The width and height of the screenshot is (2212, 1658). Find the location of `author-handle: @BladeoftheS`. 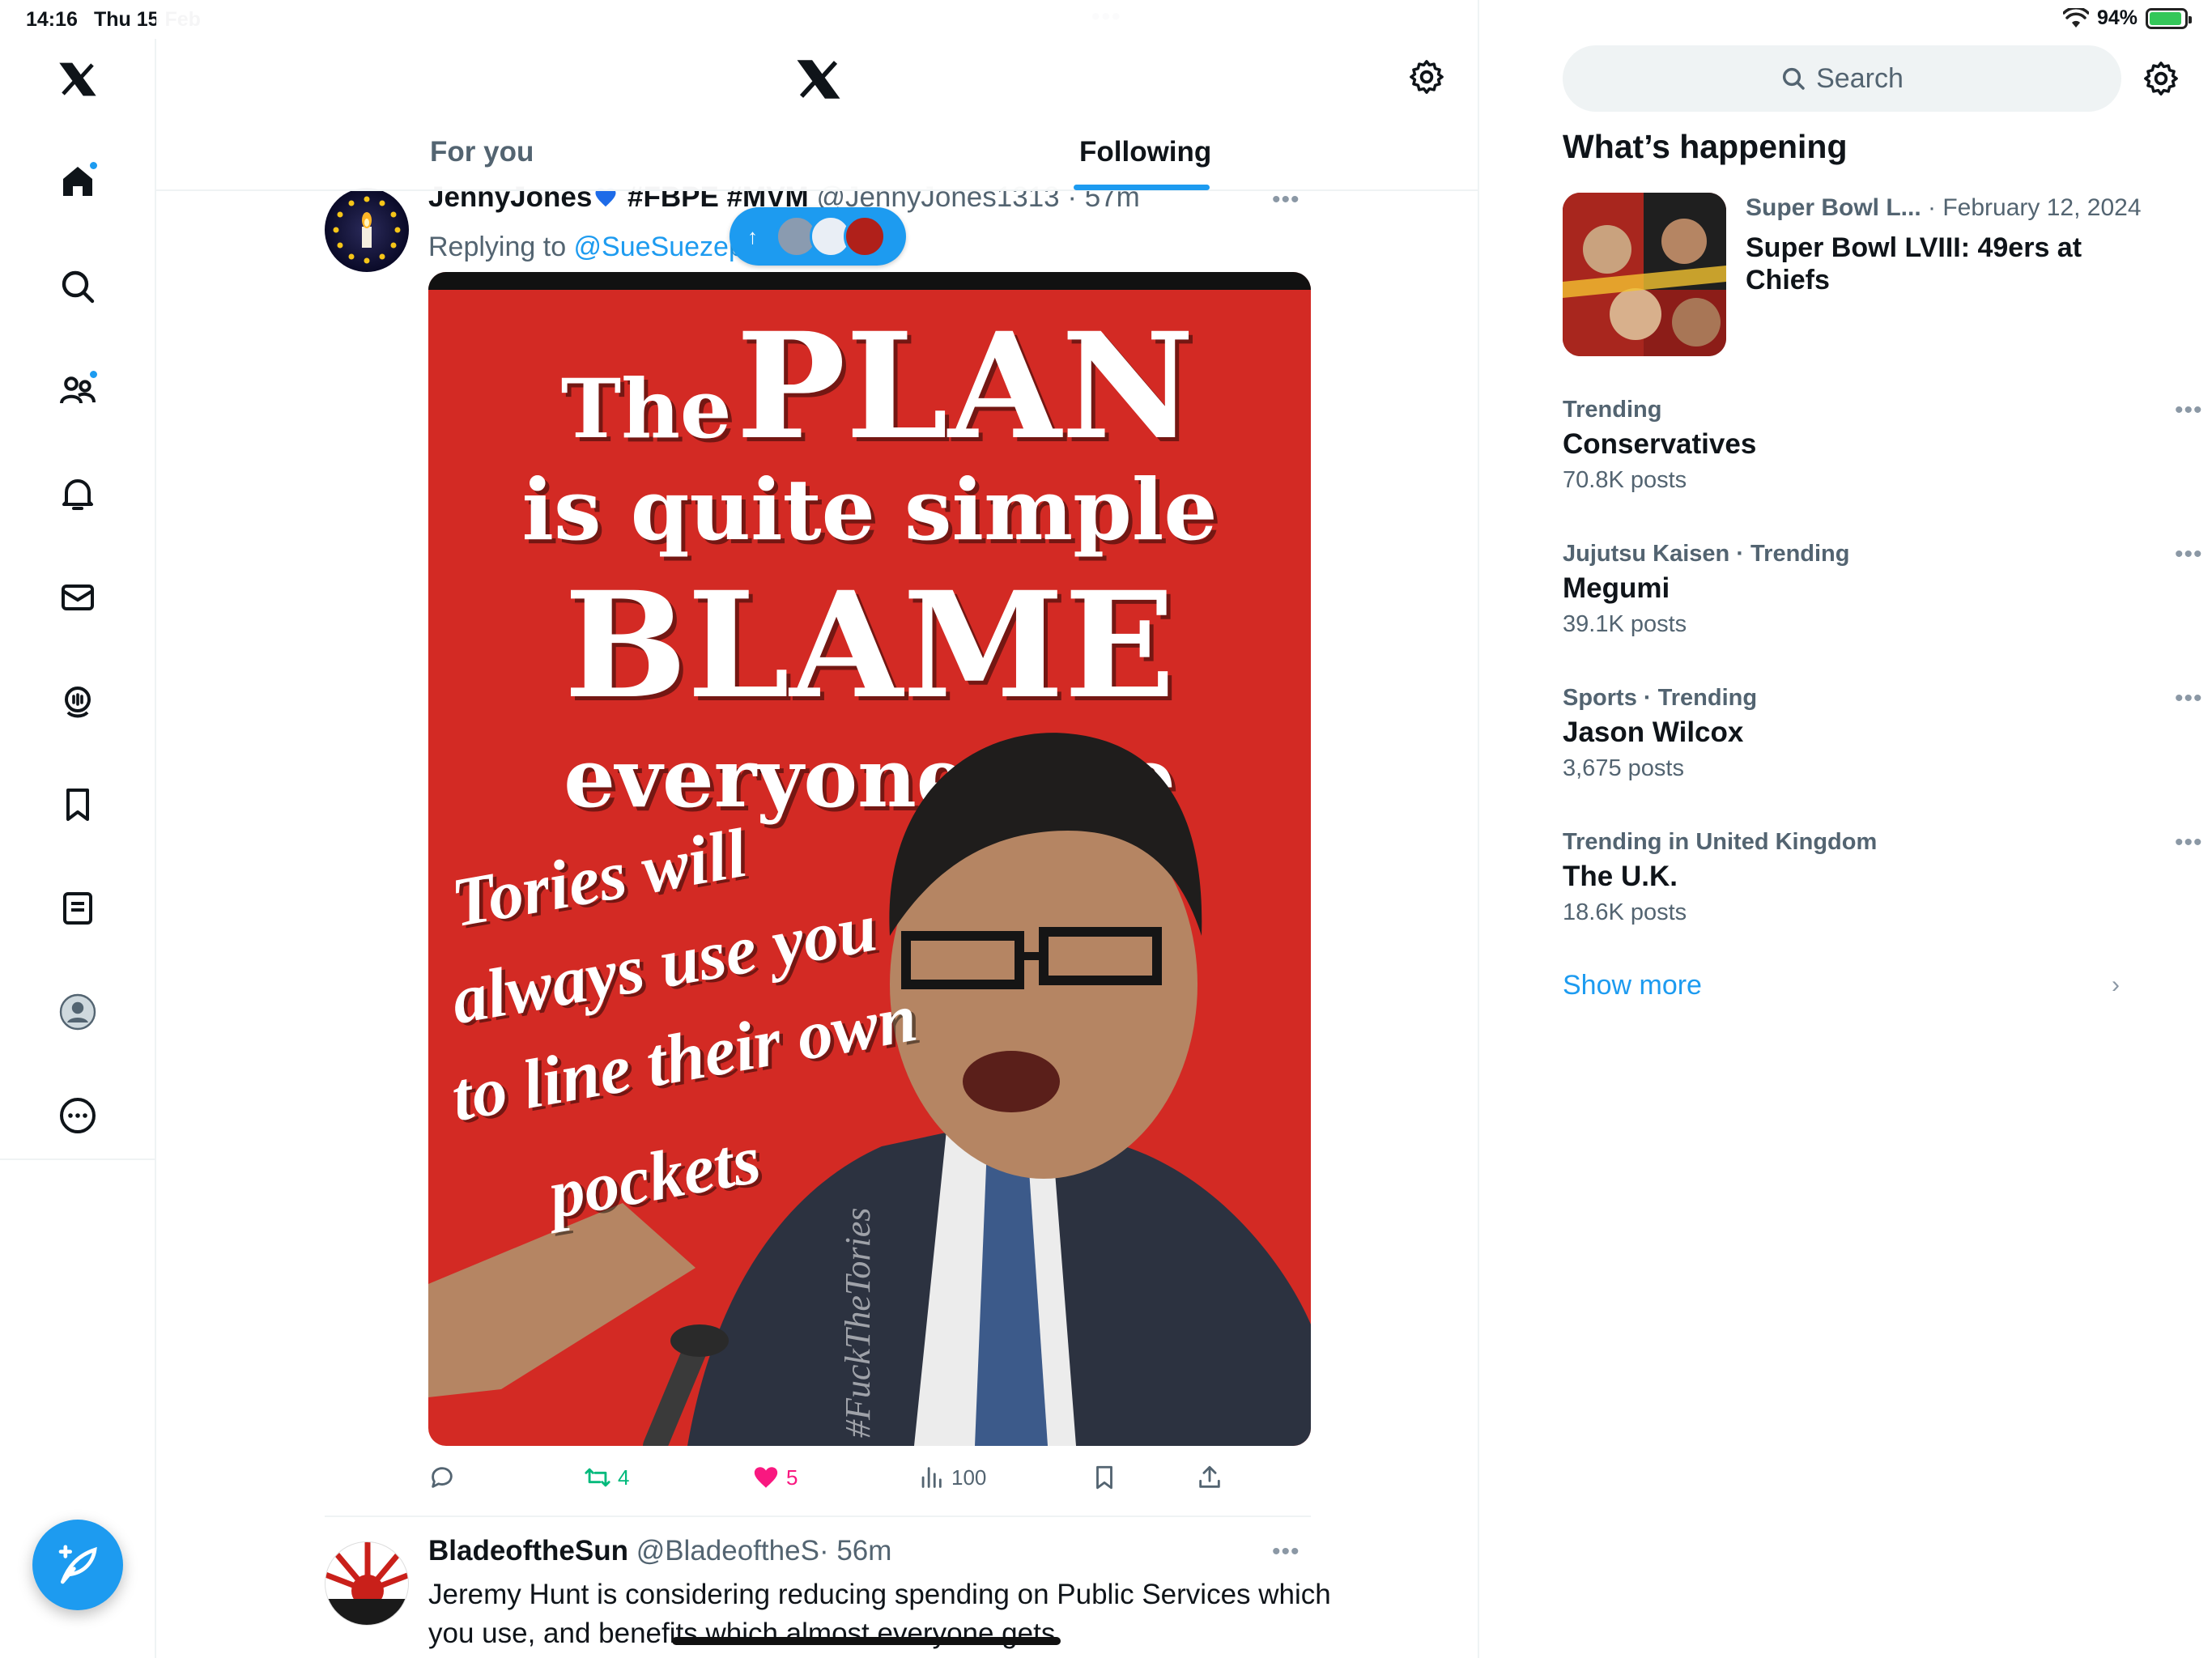

author-handle: @BladeoftheS is located at coordinates (728, 1551).